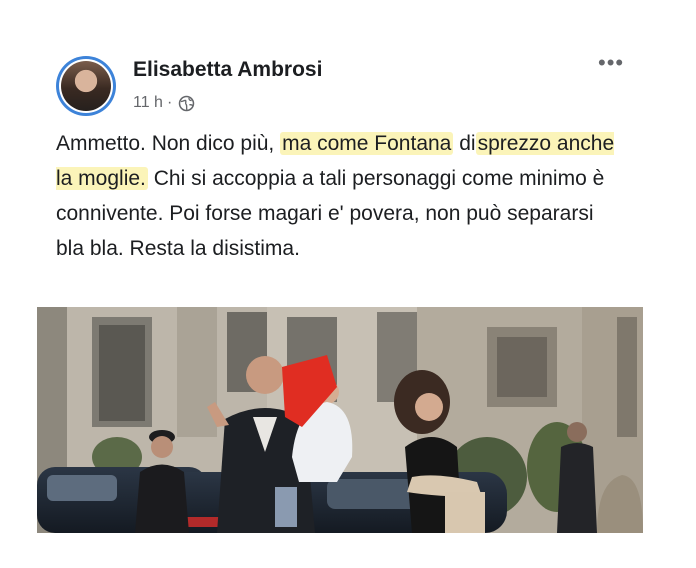 Image resolution: width=696 pixels, height=568 pixels. I want to click on avatar-photo, so click(86, 86).